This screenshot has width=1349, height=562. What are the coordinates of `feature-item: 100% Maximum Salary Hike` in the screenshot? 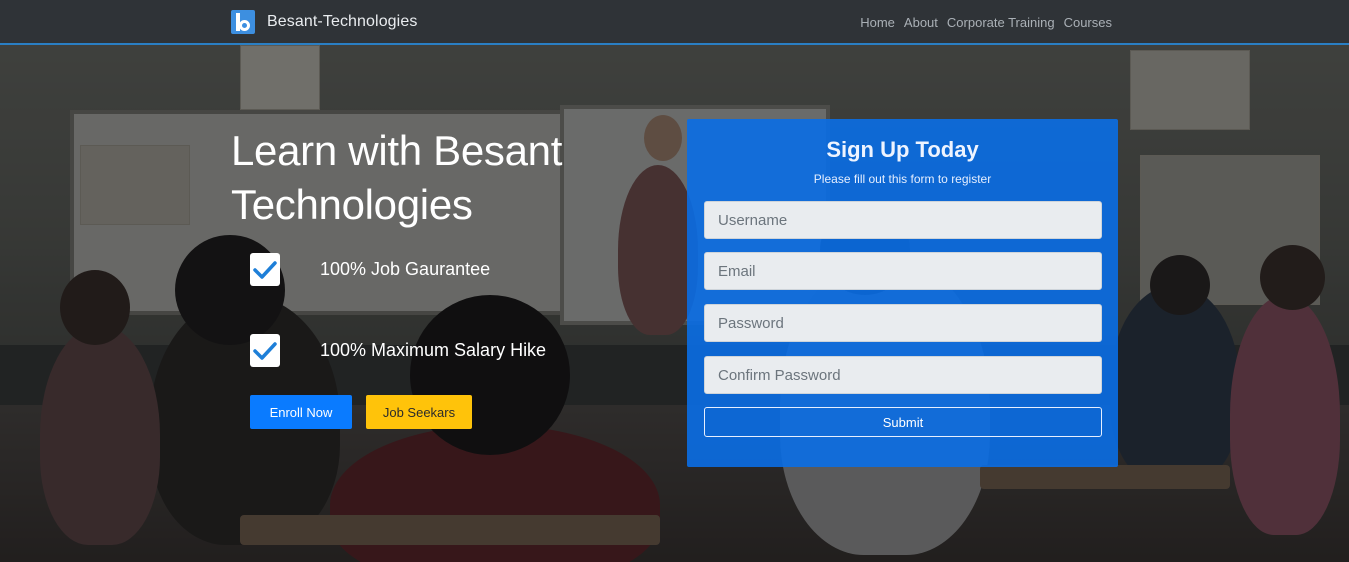 It's located at (398, 350).